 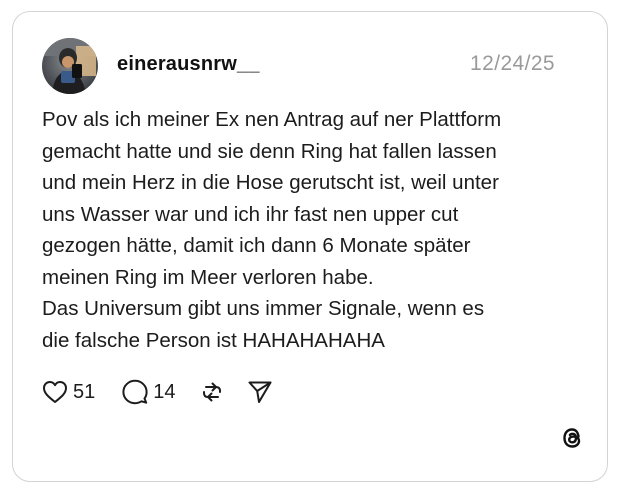 I want to click on repost-button, so click(x=212, y=392).